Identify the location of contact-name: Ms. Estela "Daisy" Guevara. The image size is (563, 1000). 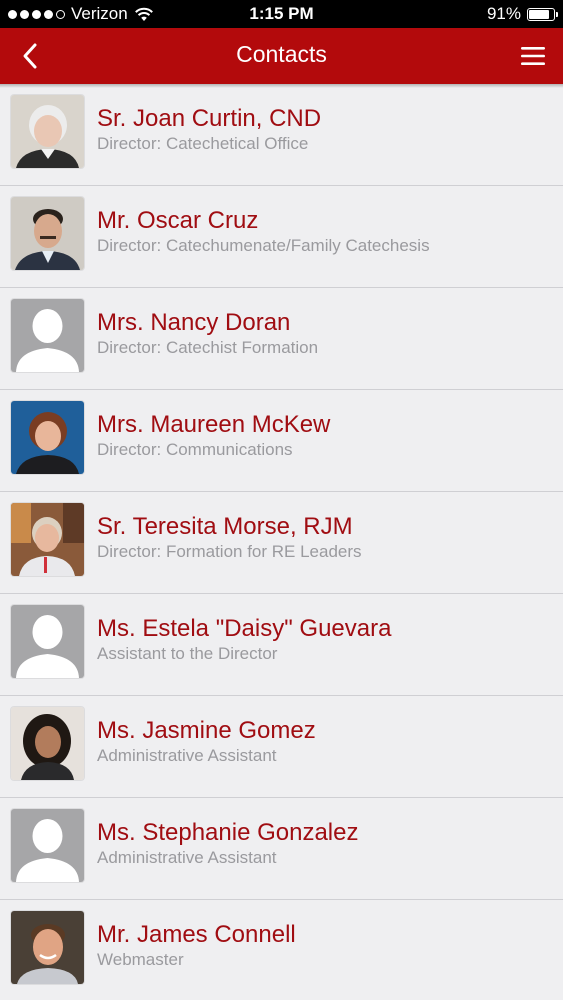
(244, 628).